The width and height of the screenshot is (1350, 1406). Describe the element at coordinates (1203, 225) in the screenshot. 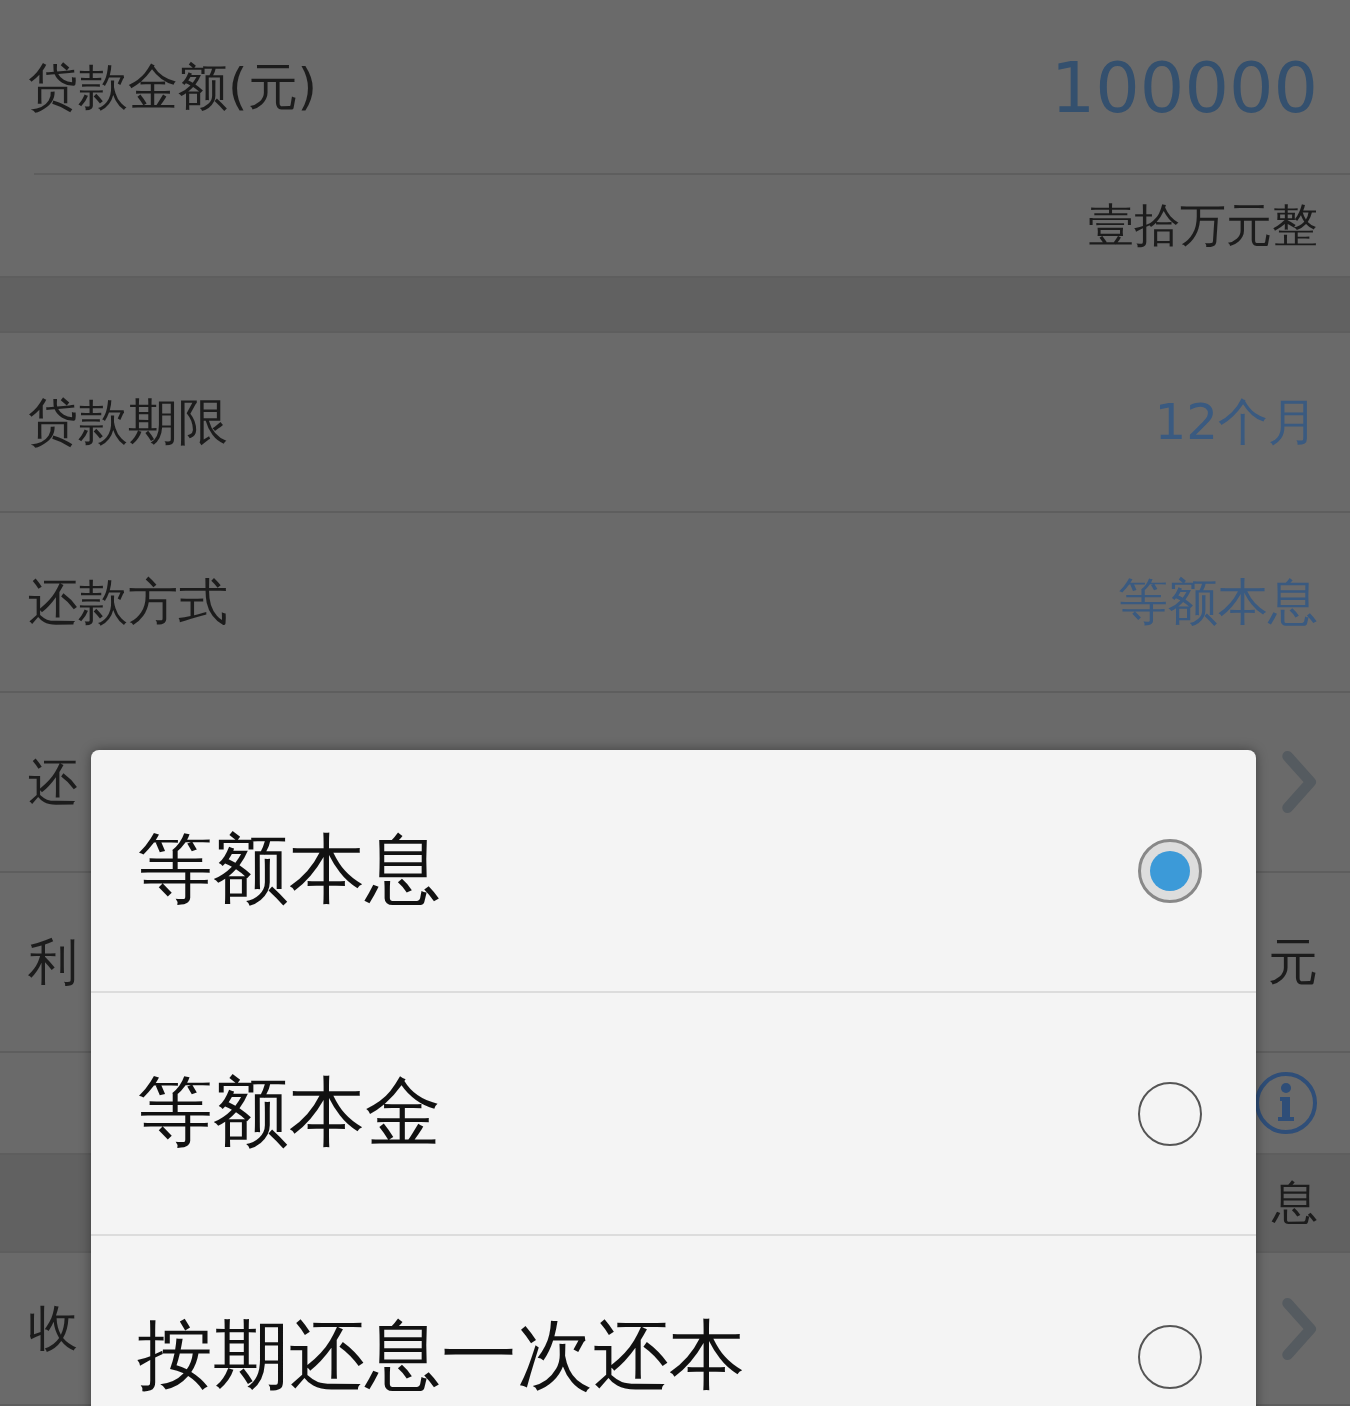

I see `amount-in-words: 壹拾万元整` at that location.